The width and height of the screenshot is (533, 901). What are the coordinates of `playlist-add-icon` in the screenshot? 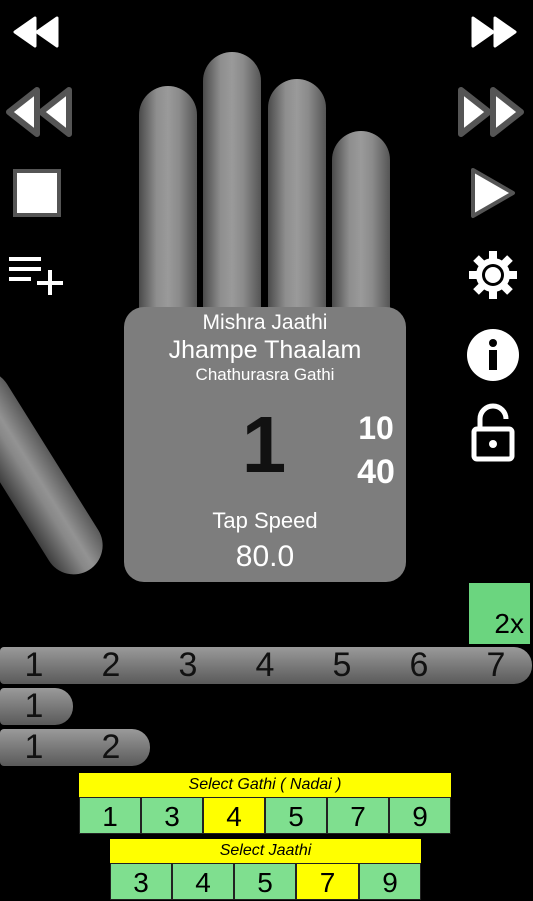 It's located at (36, 276).